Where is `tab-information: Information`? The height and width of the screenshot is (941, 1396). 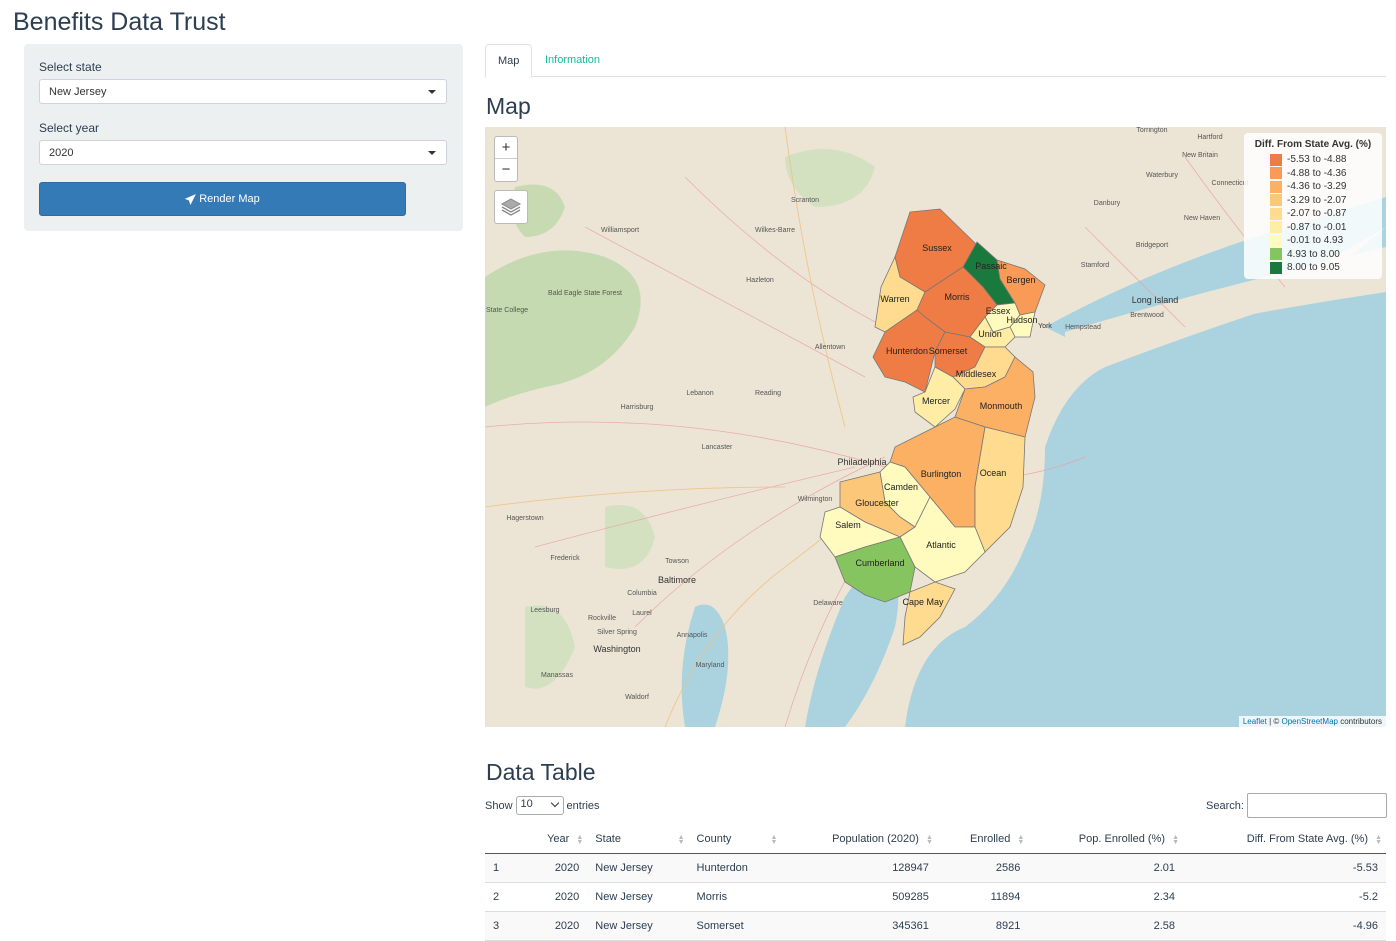
tab-information: Information is located at coordinates (572, 60).